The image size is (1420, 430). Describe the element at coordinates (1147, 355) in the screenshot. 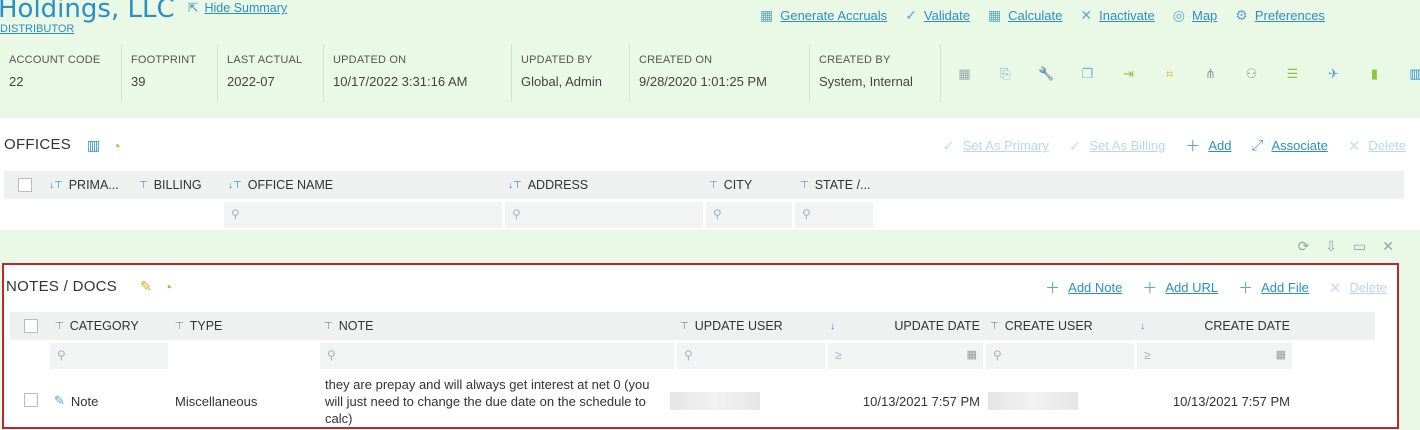

I see `greater-equal-icon: ≥` at that location.